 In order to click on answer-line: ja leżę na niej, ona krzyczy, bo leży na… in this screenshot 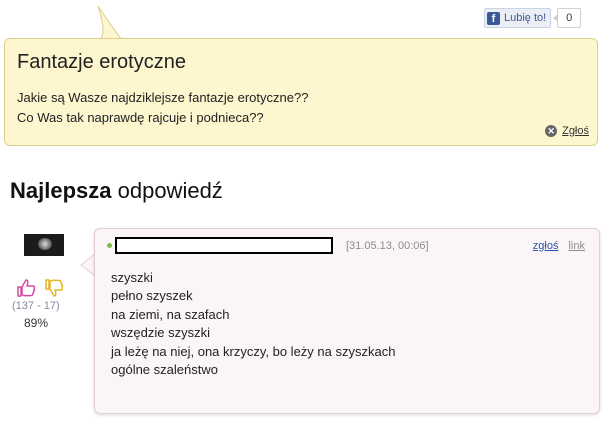, I will do `click(253, 351)`.